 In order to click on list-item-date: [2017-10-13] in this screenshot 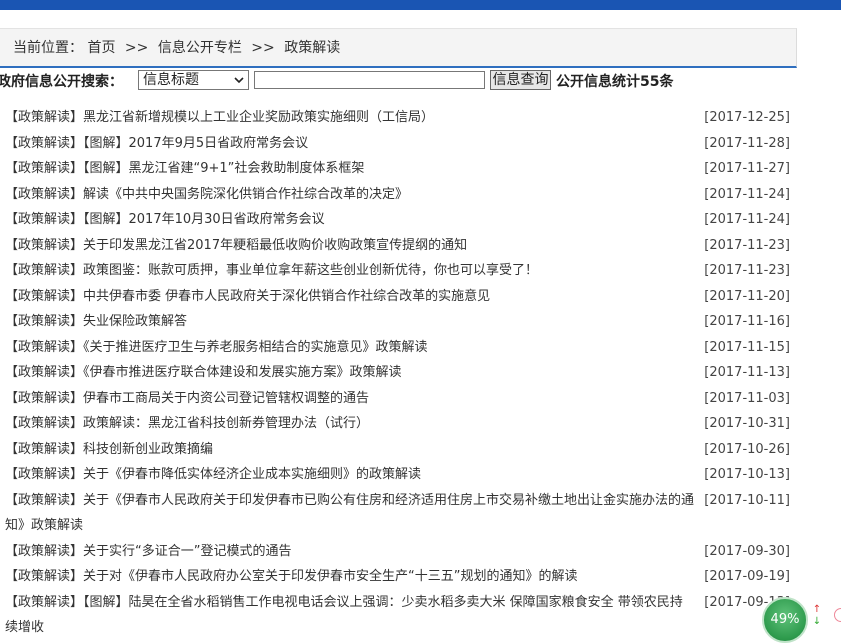, I will do `click(747, 474)`.